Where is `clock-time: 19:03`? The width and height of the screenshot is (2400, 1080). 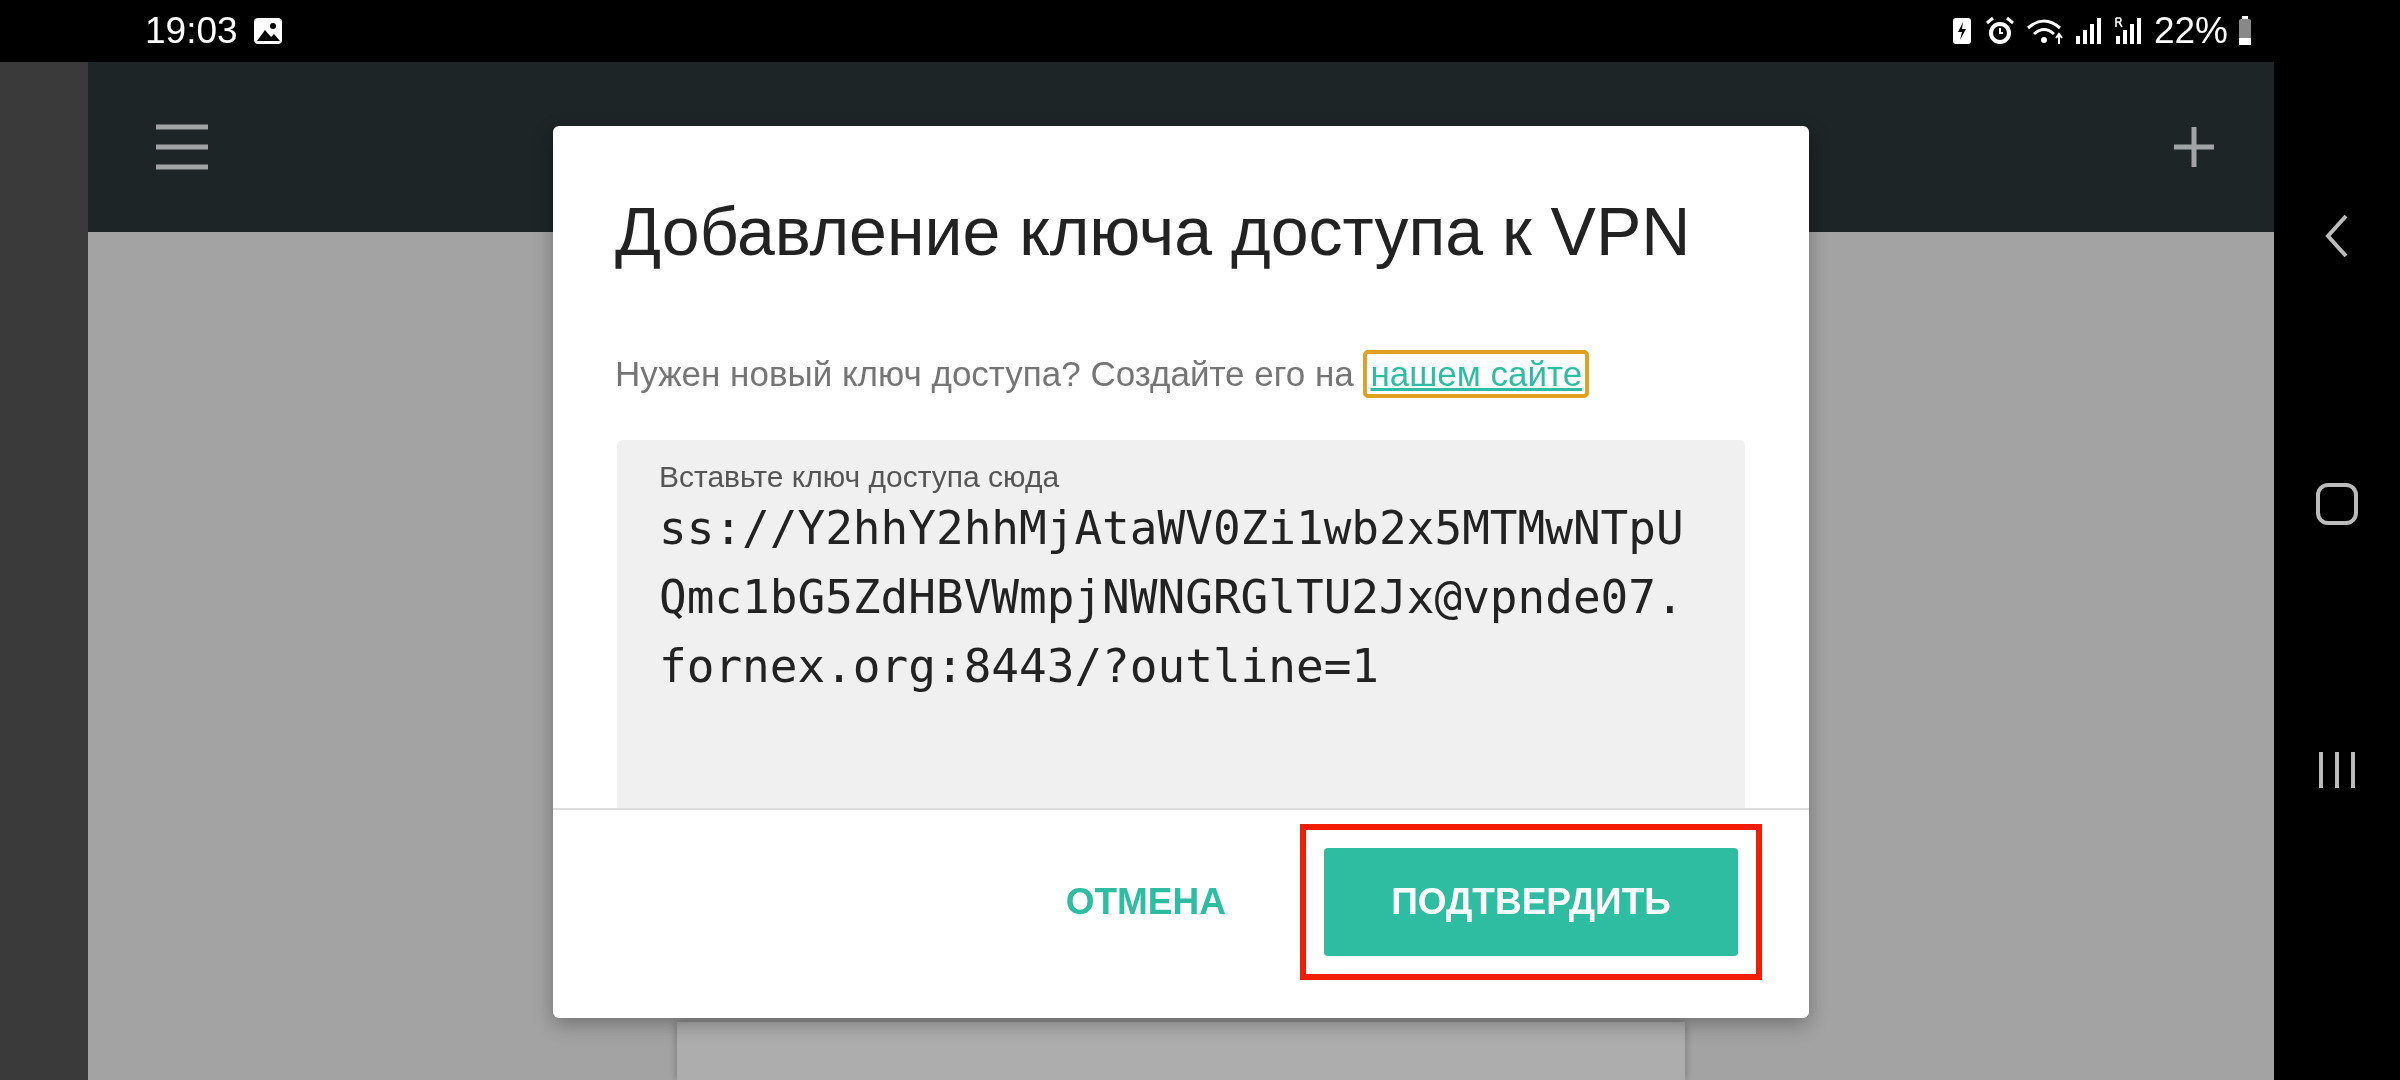
clock-time: 19:03 is located at coordinates (191, 31).